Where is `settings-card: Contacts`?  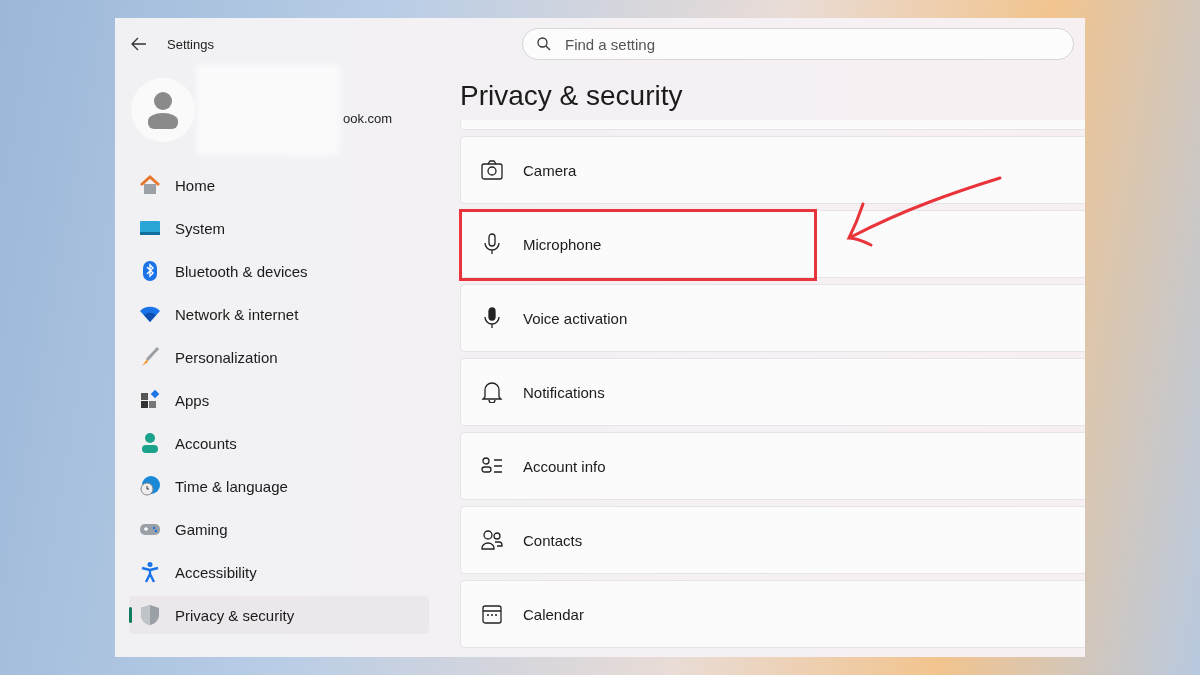 settings-card: Contacts is located at coordinates (772, 540).